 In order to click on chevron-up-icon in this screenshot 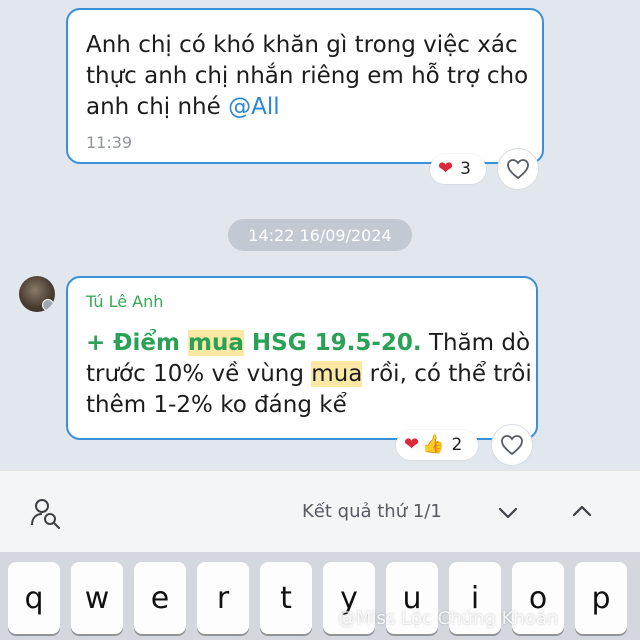, I will do `click(582, 511)`.